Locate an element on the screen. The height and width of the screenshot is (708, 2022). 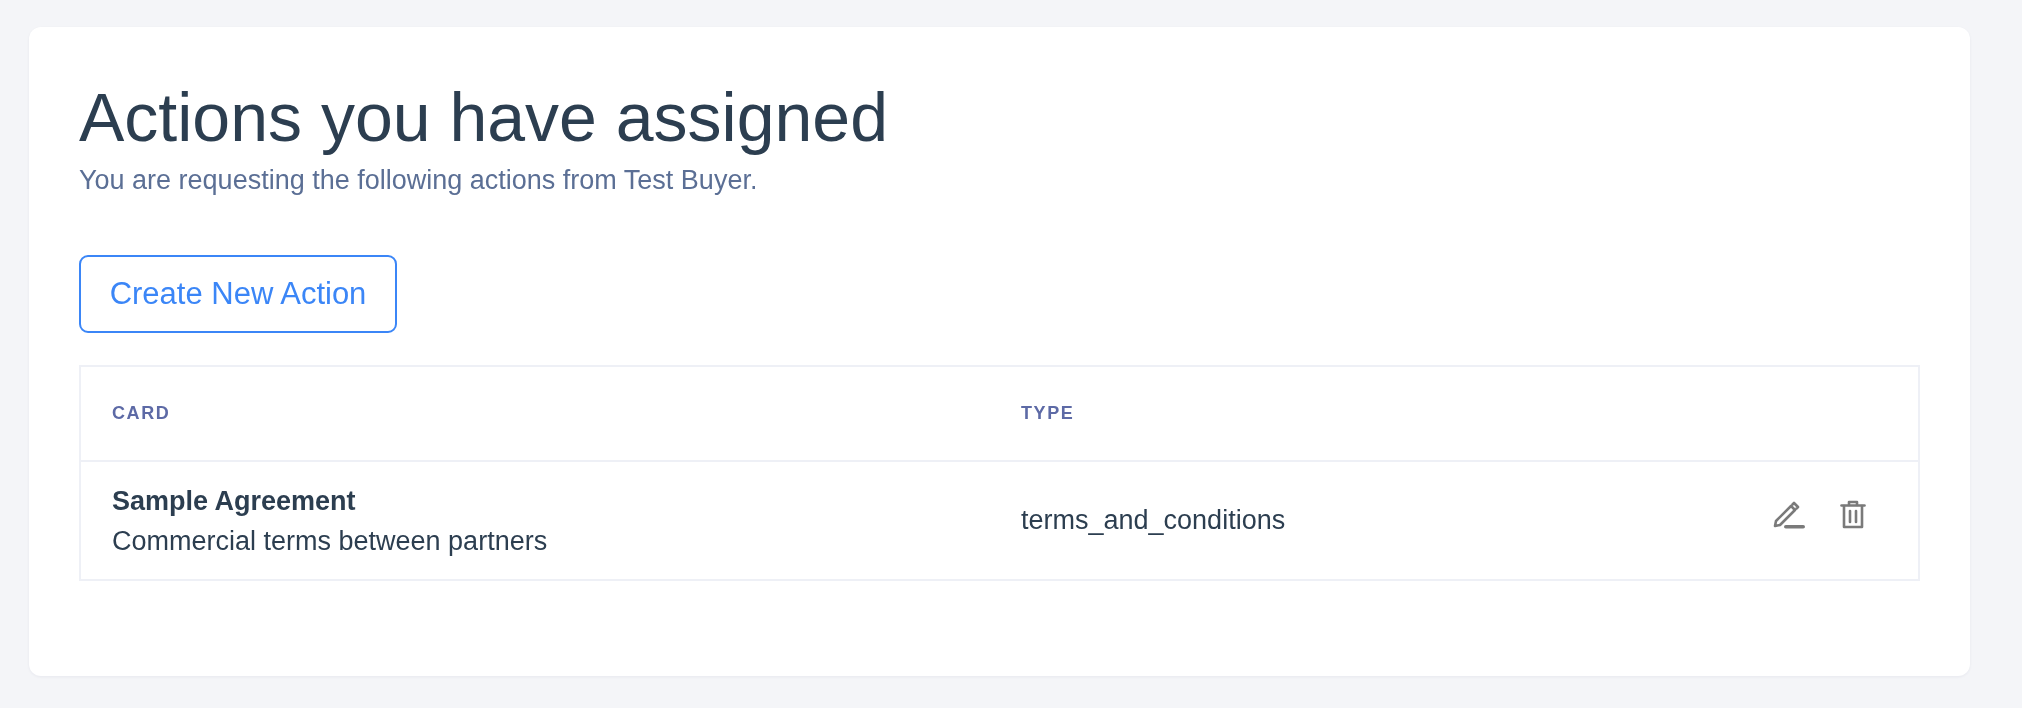
column-header: CARD is located at coordinates (141, 413).